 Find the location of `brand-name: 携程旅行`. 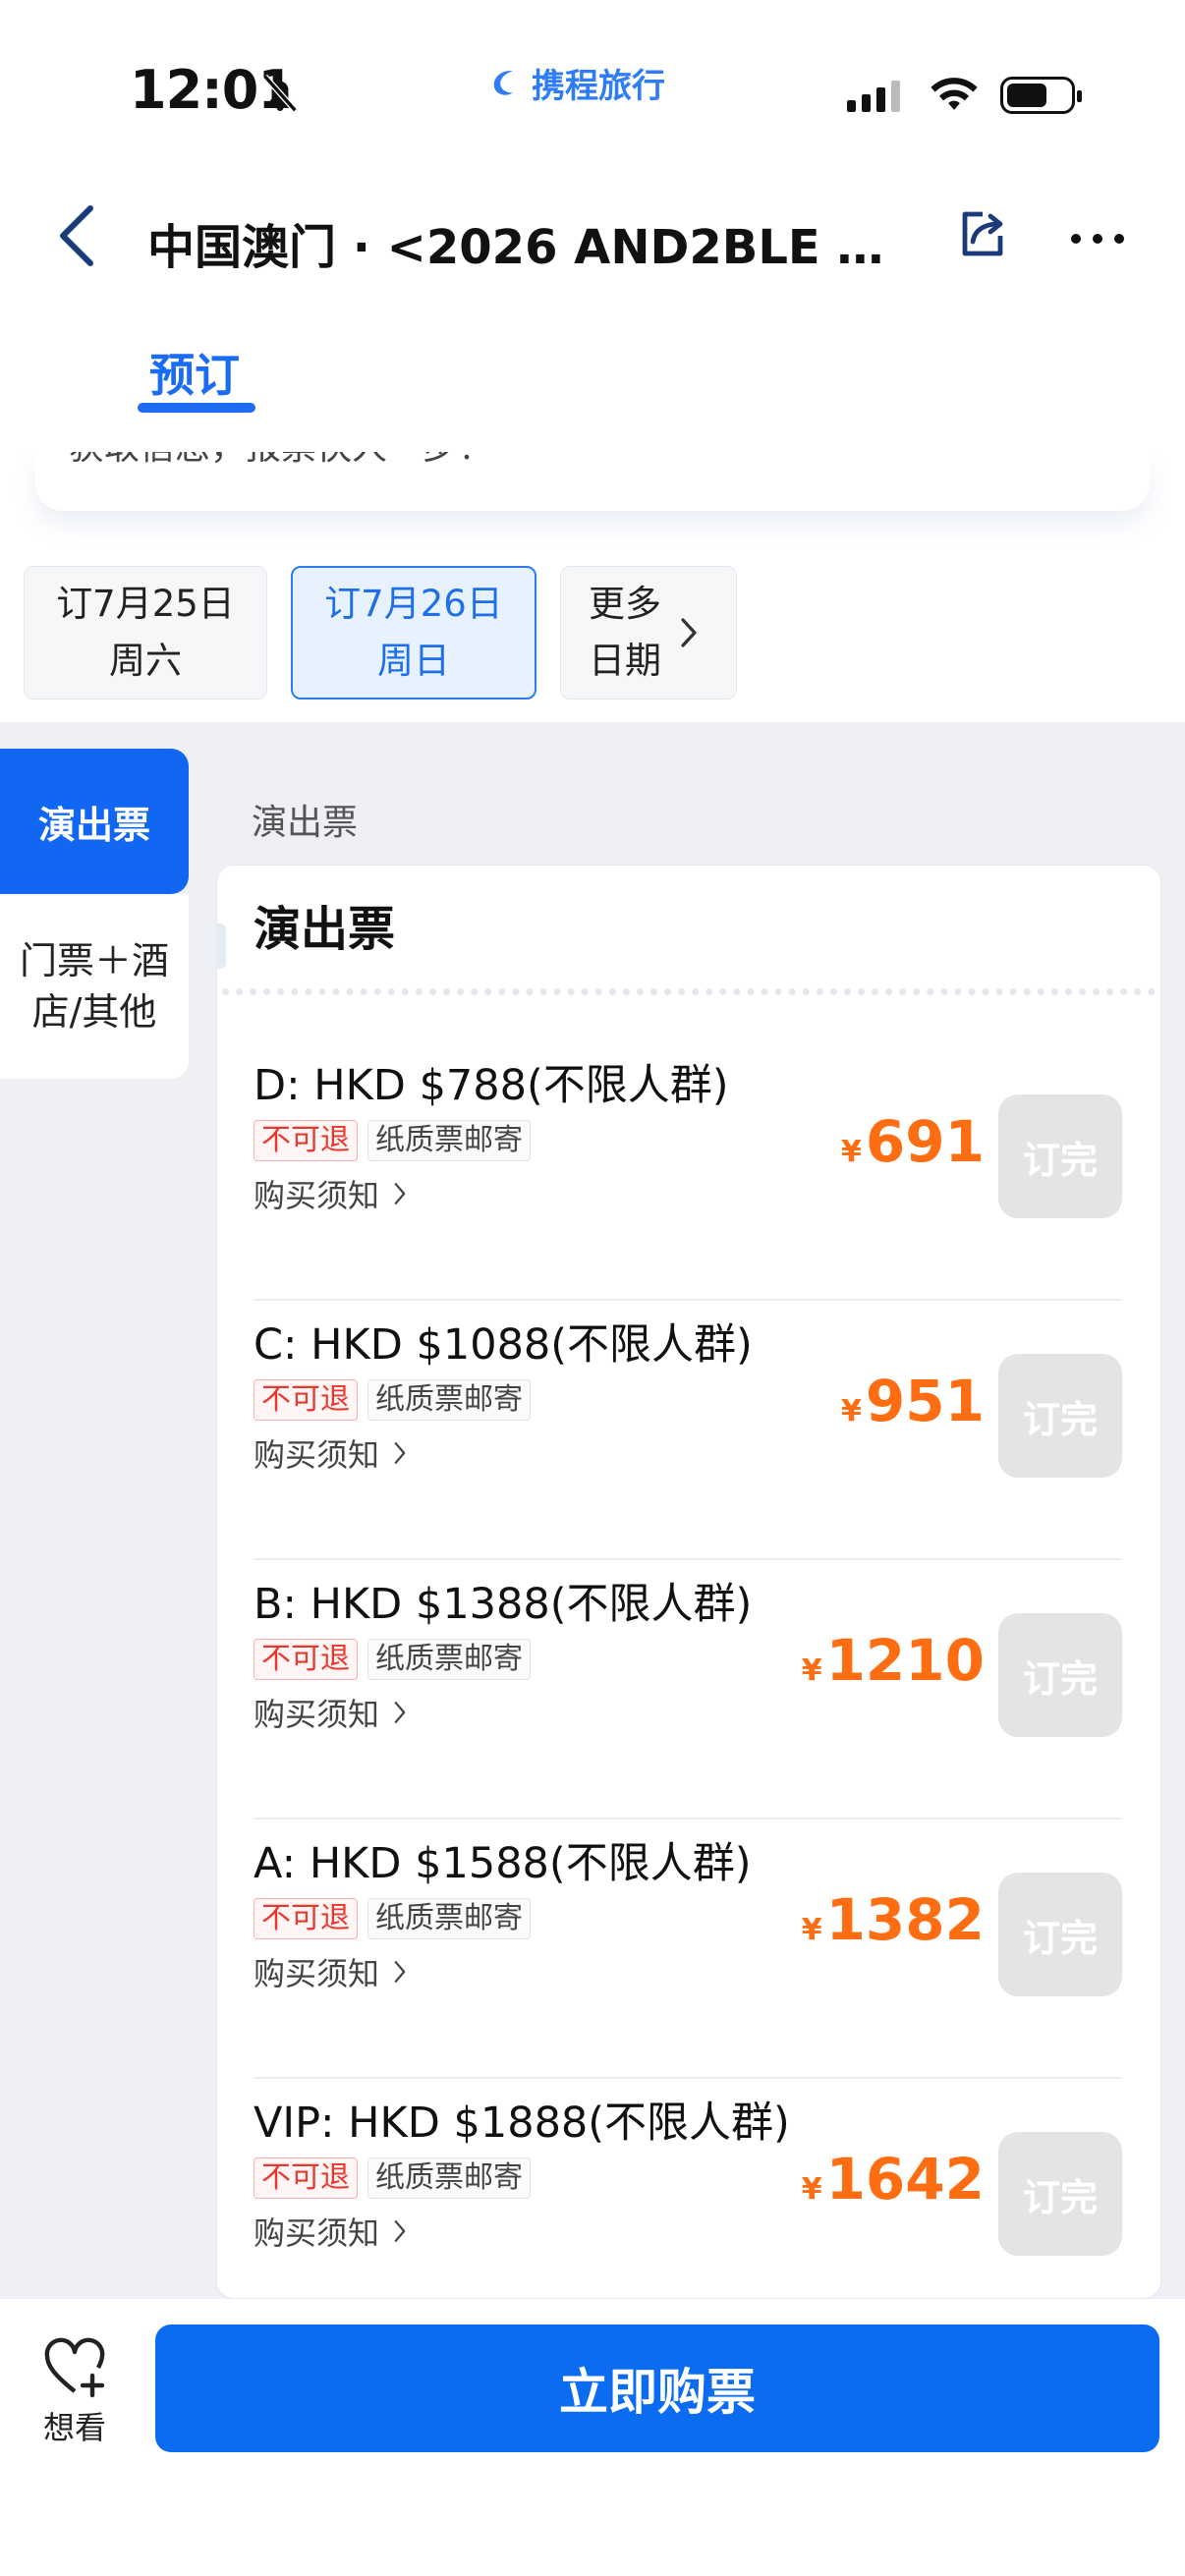

brand-name: 携程旅行 is located at coordinates (598, 86).